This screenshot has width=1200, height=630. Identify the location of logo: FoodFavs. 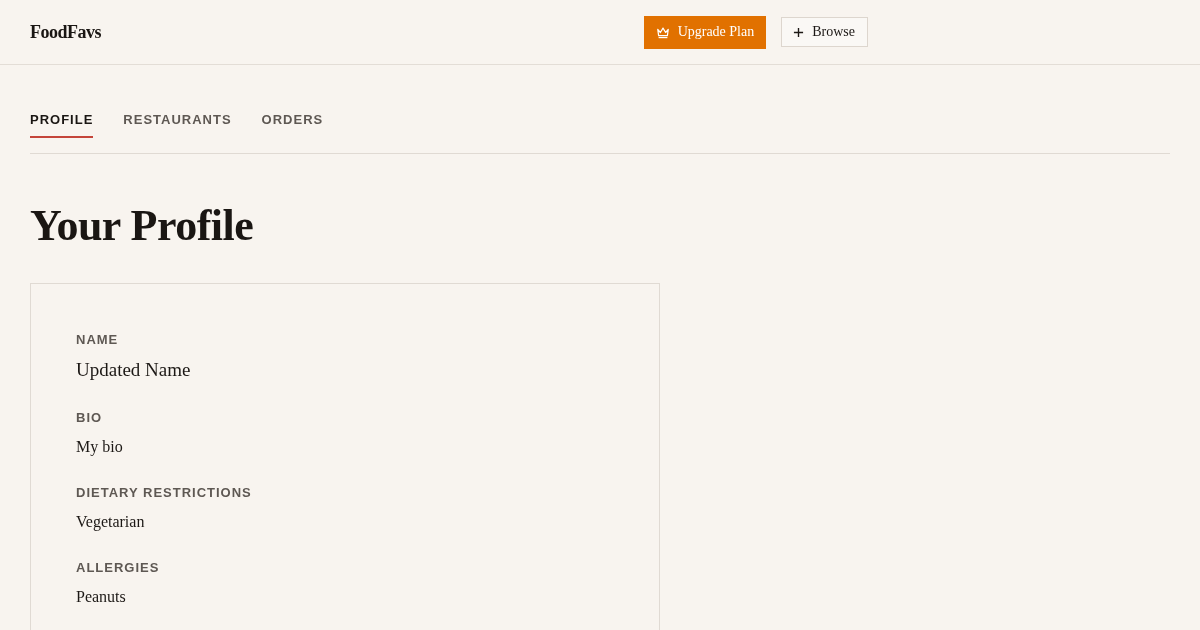
(65, 32).